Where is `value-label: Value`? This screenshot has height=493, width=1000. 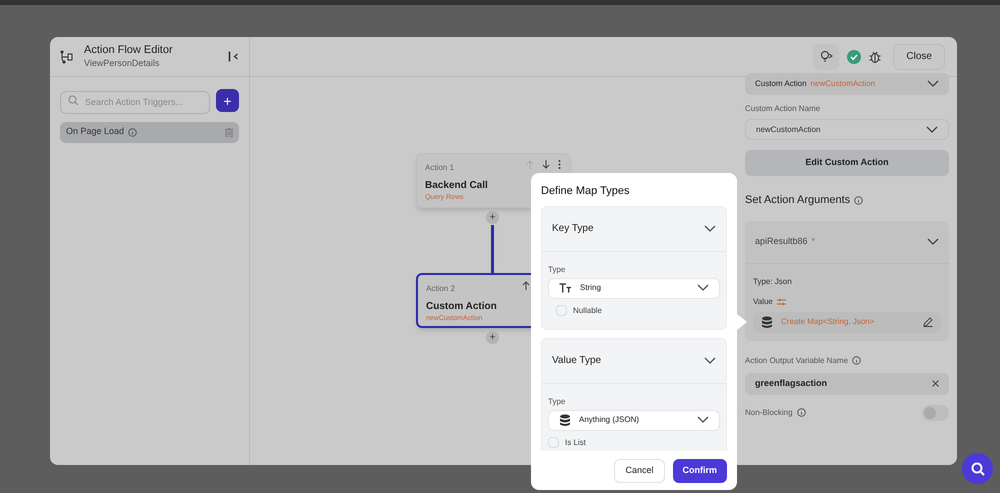
value-label: Value is located at coordinates (763, 302).